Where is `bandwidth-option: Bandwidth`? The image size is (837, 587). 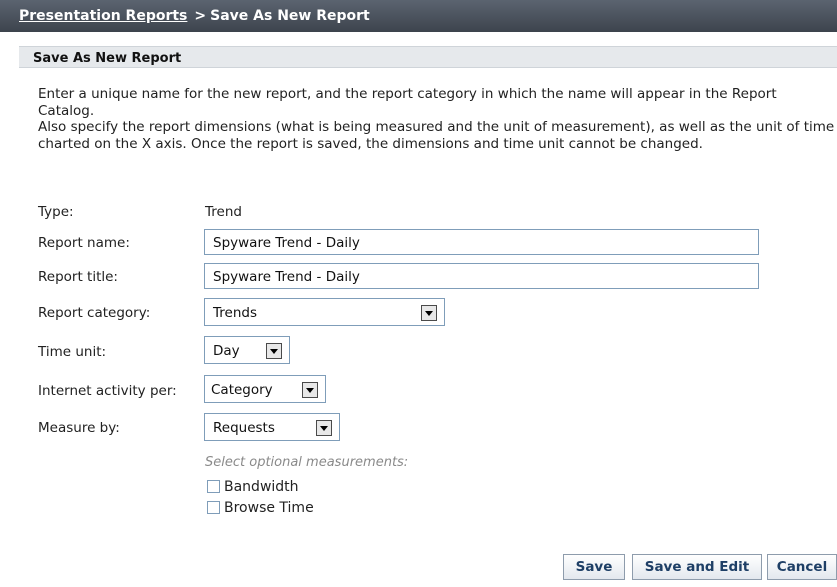
bandwidth-option: Bandwidth is located at coordinates (253, 487).